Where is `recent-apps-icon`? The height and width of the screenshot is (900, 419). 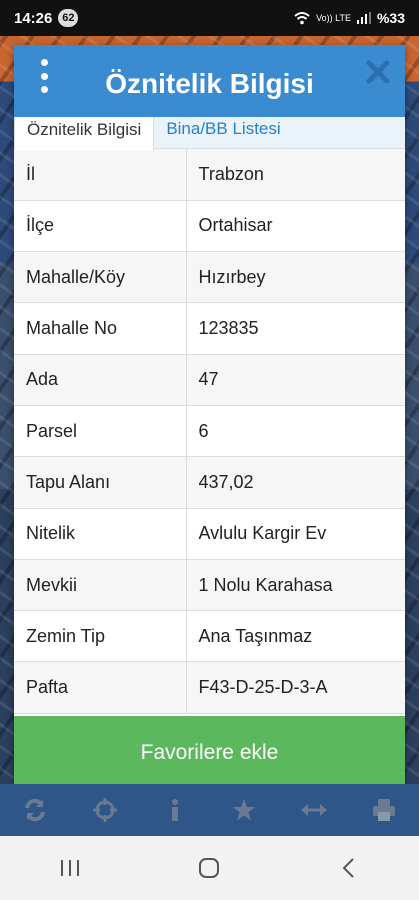 recent-apps-icon is located at coordinates (70, 868).